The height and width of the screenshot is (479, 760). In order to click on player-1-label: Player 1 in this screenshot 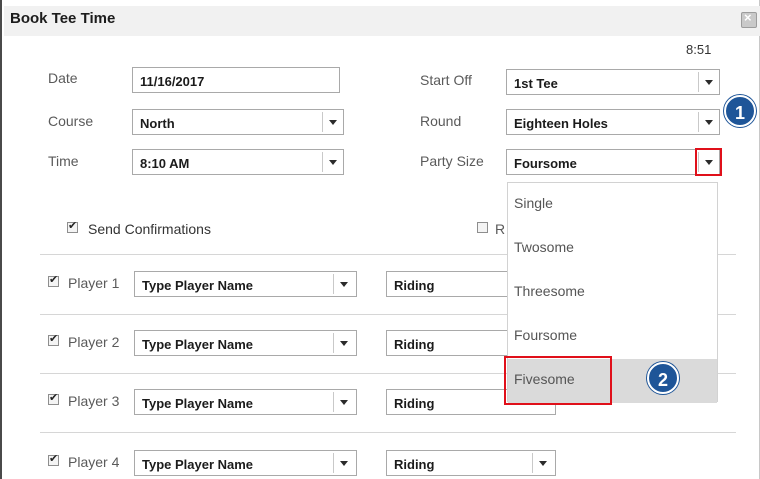, I will do `click(94, 283)`.